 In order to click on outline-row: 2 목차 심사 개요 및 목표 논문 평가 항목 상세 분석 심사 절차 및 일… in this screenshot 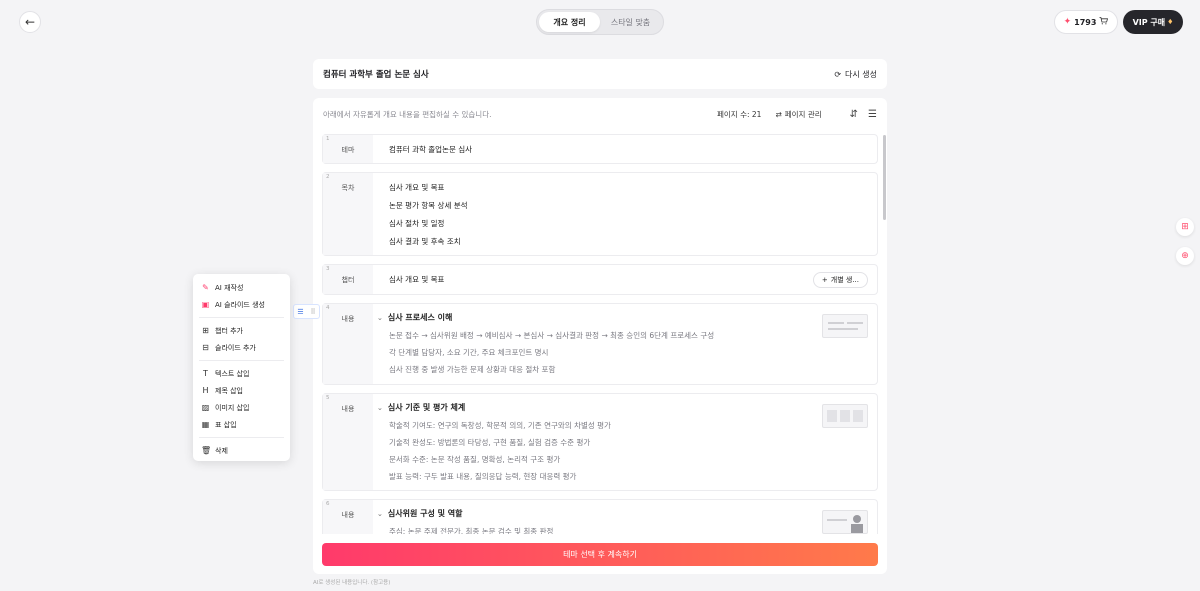, I will do `click(600, 214)`.